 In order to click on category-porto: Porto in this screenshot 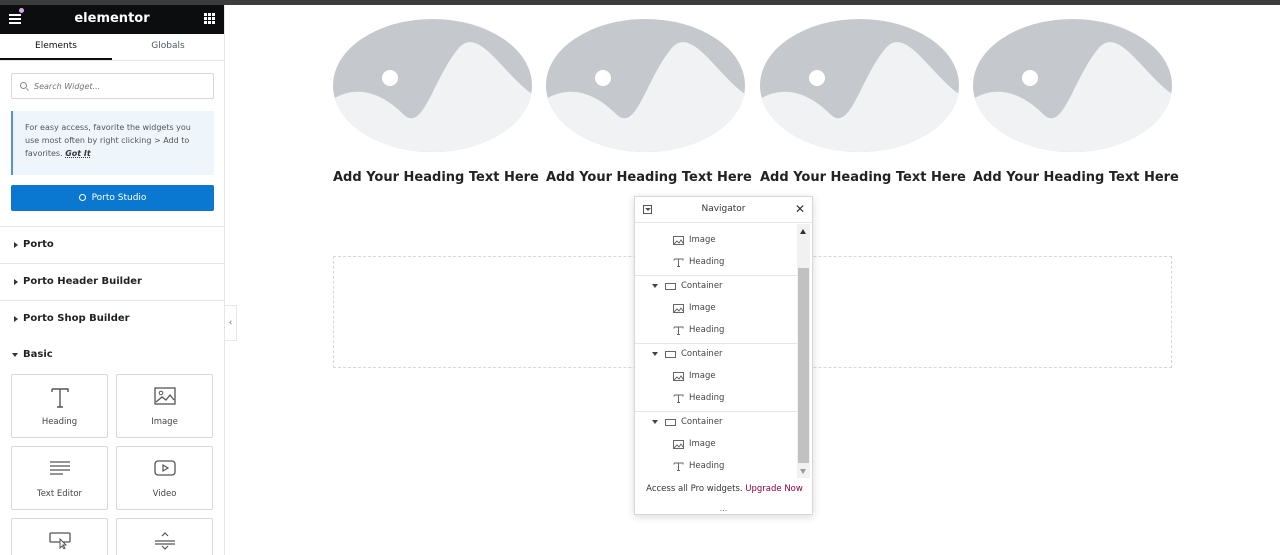, I will do `click(112, 244)`.